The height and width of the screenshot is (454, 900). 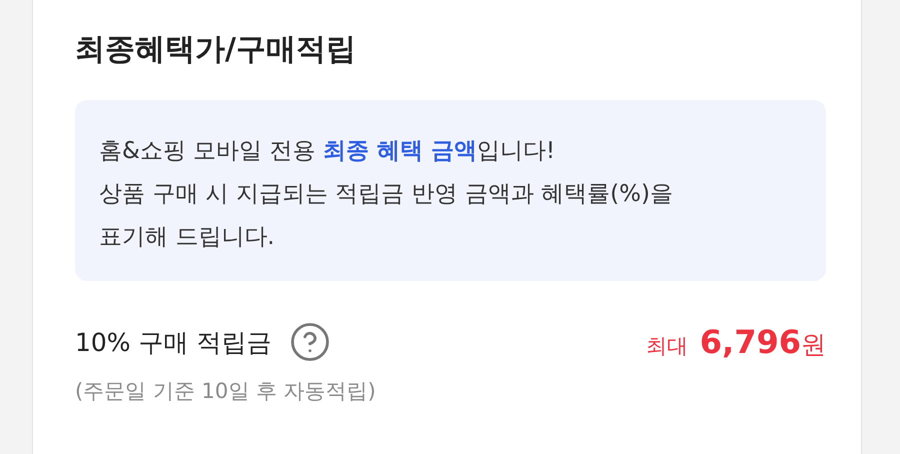 I want to click on reward-amount: 6,796, so click(x=750, y=342).